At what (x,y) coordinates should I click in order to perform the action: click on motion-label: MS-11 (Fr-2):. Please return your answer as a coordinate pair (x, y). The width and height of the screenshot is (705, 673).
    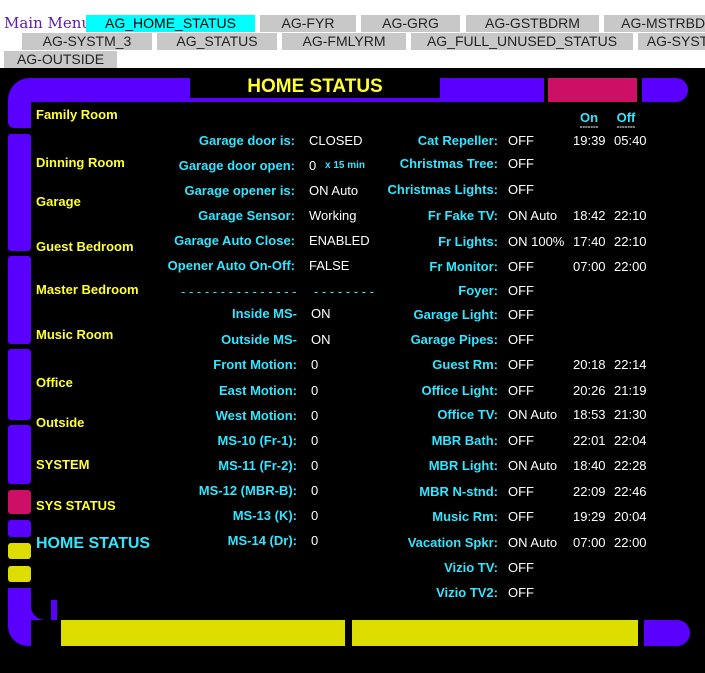
    Looking at the image, I should click on (257, 465).